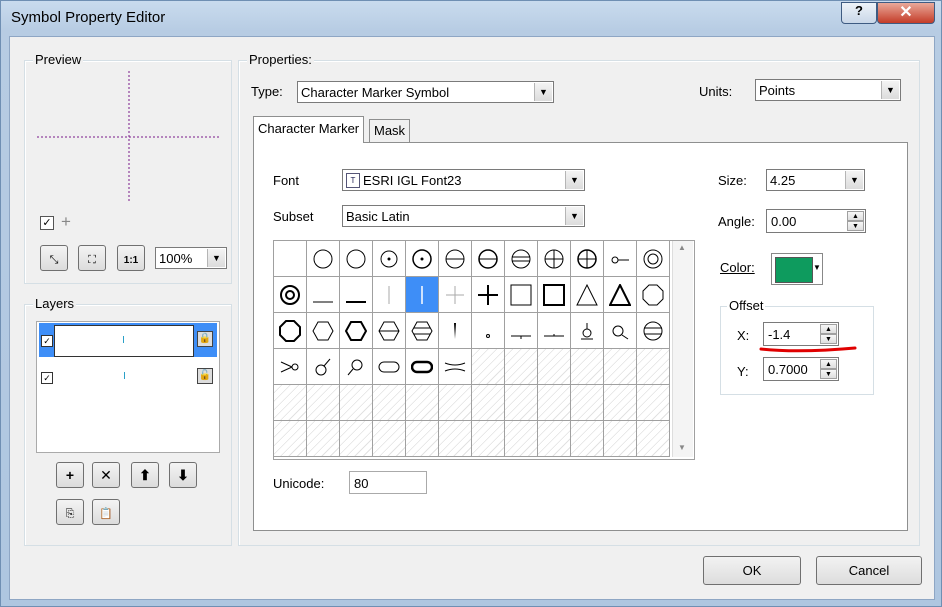 The image size is (942, 607). What do you see at coordinates (388, 482) in the screenshot?
I see `unicode-input: 80` at bounding box center [388, 482].